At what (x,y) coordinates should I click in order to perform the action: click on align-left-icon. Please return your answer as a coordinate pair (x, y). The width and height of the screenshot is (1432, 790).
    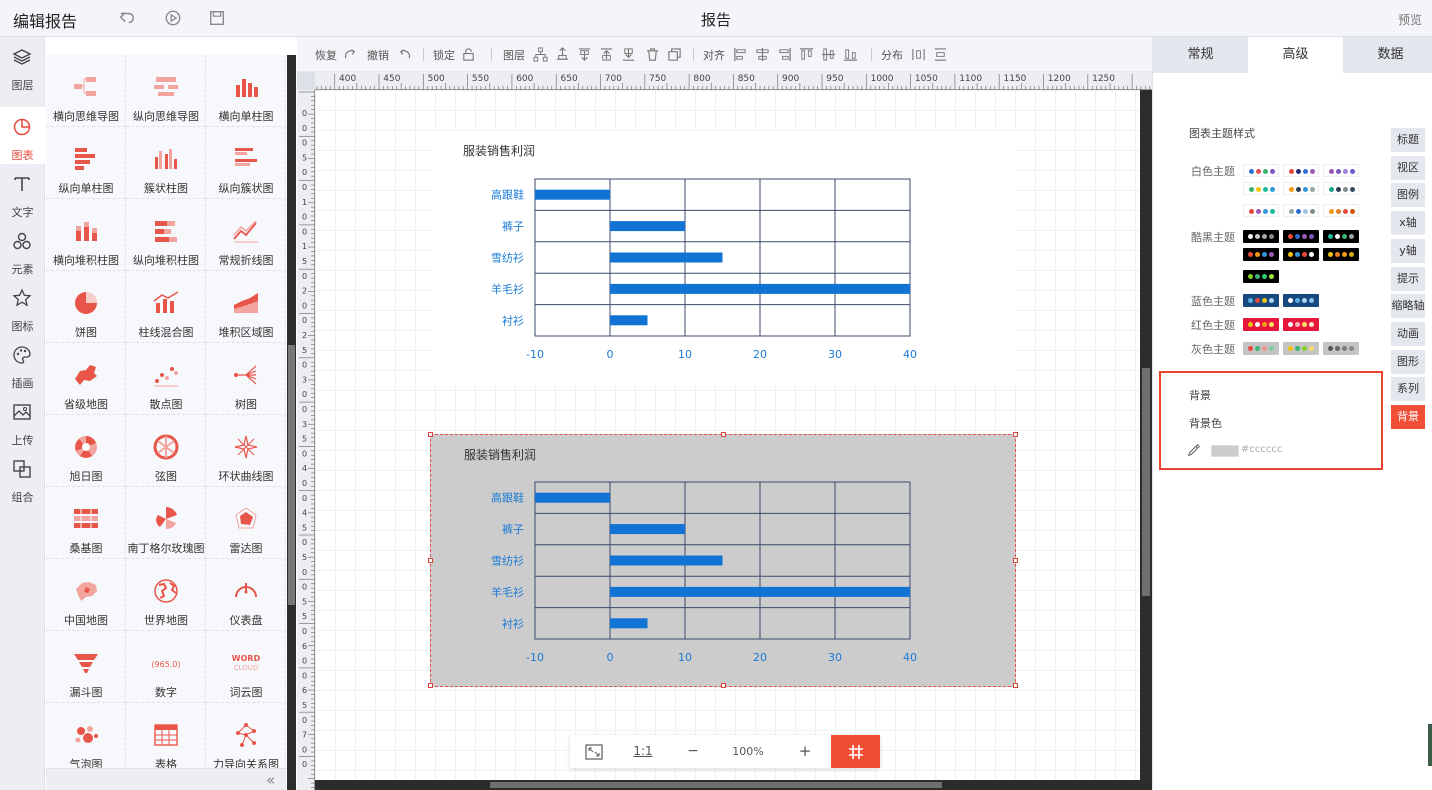
    Looking at the image, I should click on (740, 54).